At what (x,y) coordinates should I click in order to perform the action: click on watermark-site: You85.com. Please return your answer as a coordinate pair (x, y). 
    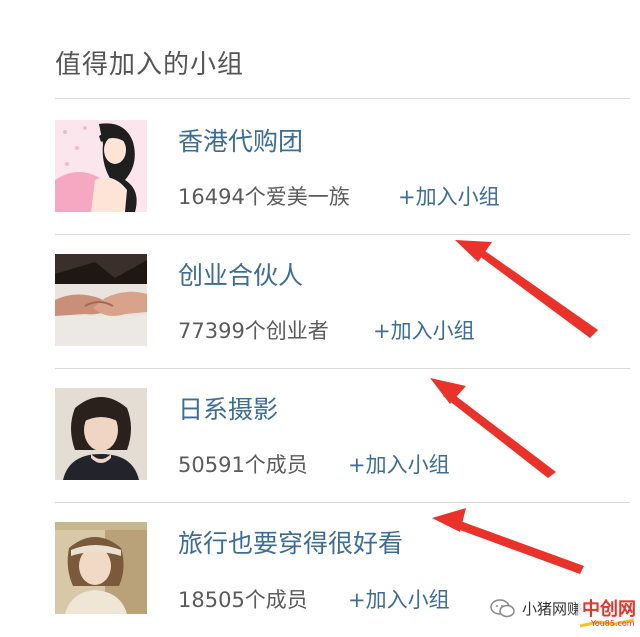
    Looking at the image, I should click on (613, 623).